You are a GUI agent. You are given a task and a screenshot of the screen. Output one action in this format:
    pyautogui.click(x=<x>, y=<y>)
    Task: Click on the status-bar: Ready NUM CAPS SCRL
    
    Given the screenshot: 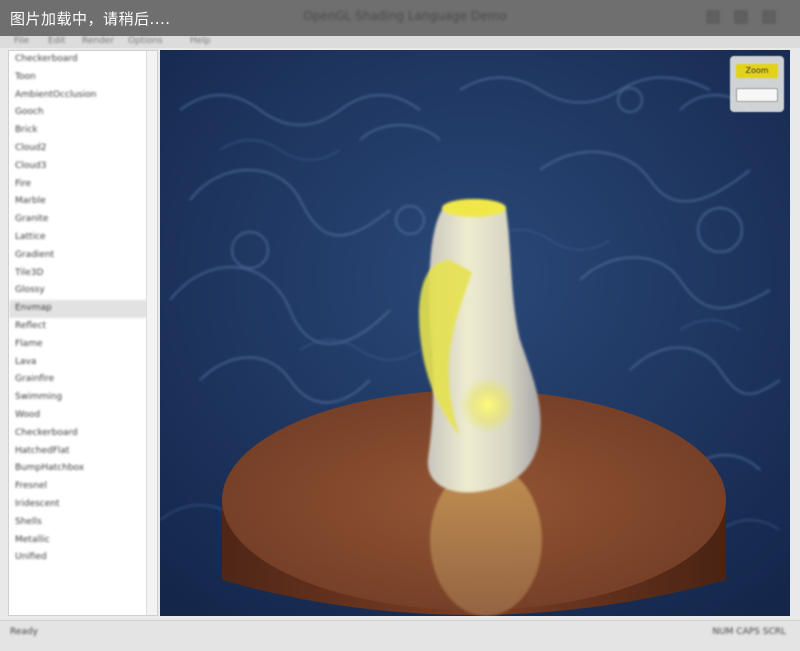 What is the action you would take?
    pyautogui.click(x=400, y=635)
    